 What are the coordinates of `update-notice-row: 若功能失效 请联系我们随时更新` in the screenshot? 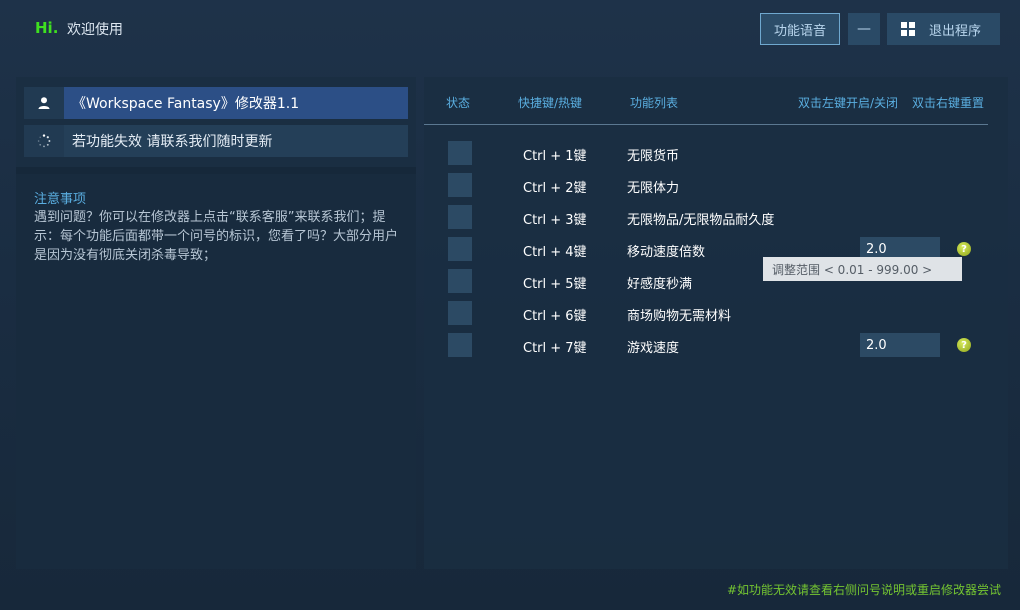 It's located at (216, 141).